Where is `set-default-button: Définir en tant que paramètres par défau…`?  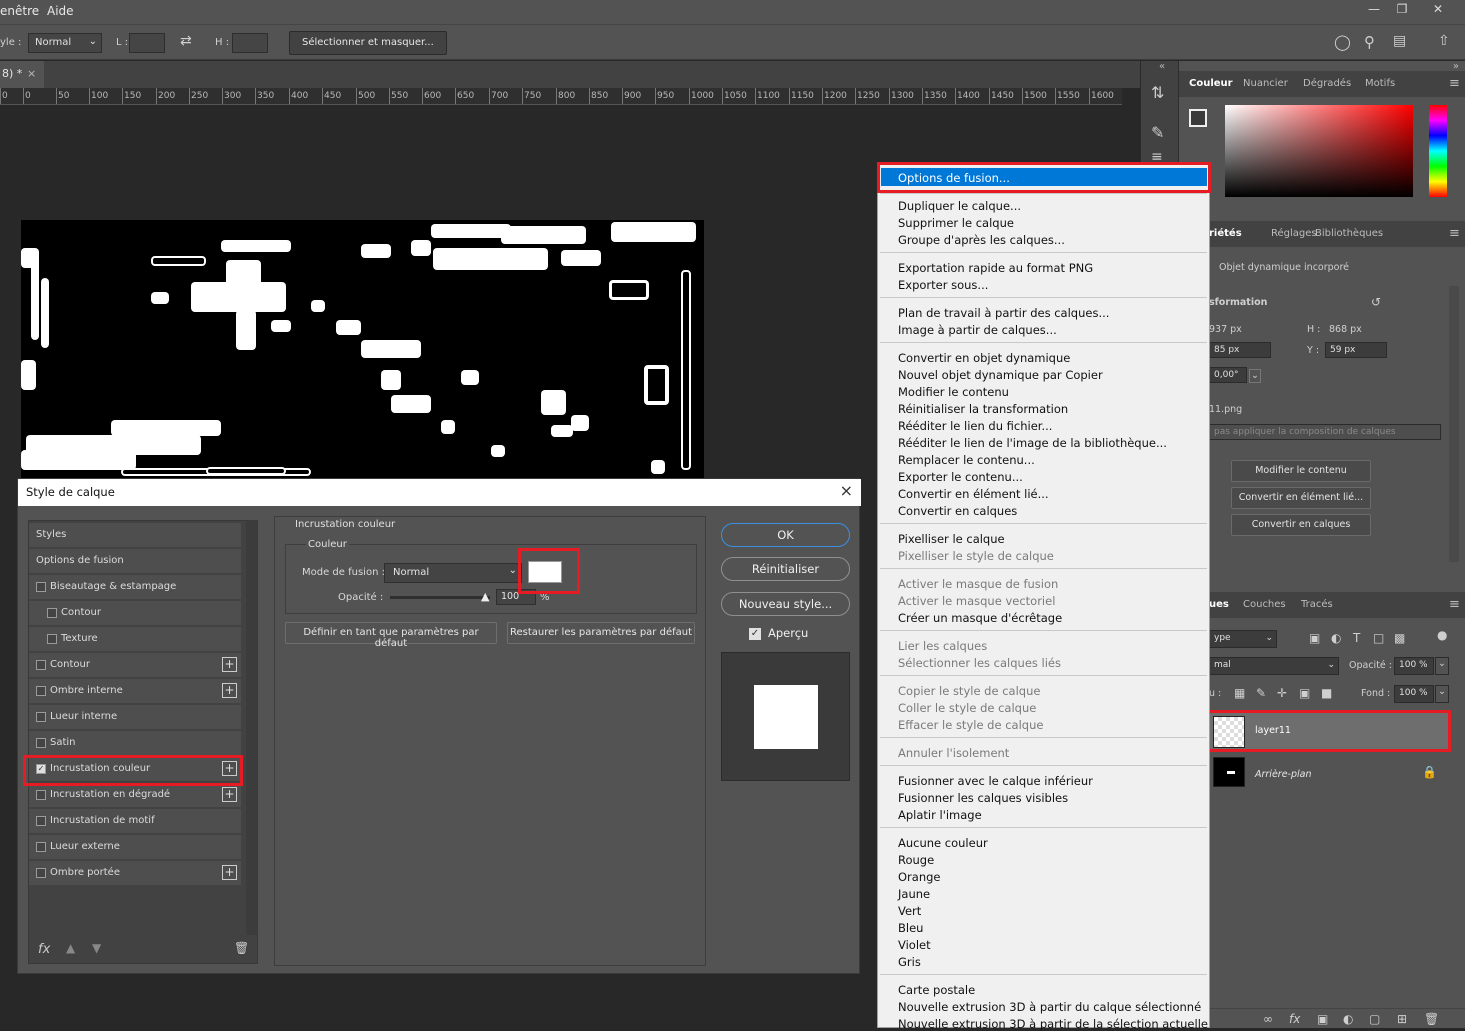
set-default-button: Définir en tant que paramètres par défau… is located at coordinates (391, 635).